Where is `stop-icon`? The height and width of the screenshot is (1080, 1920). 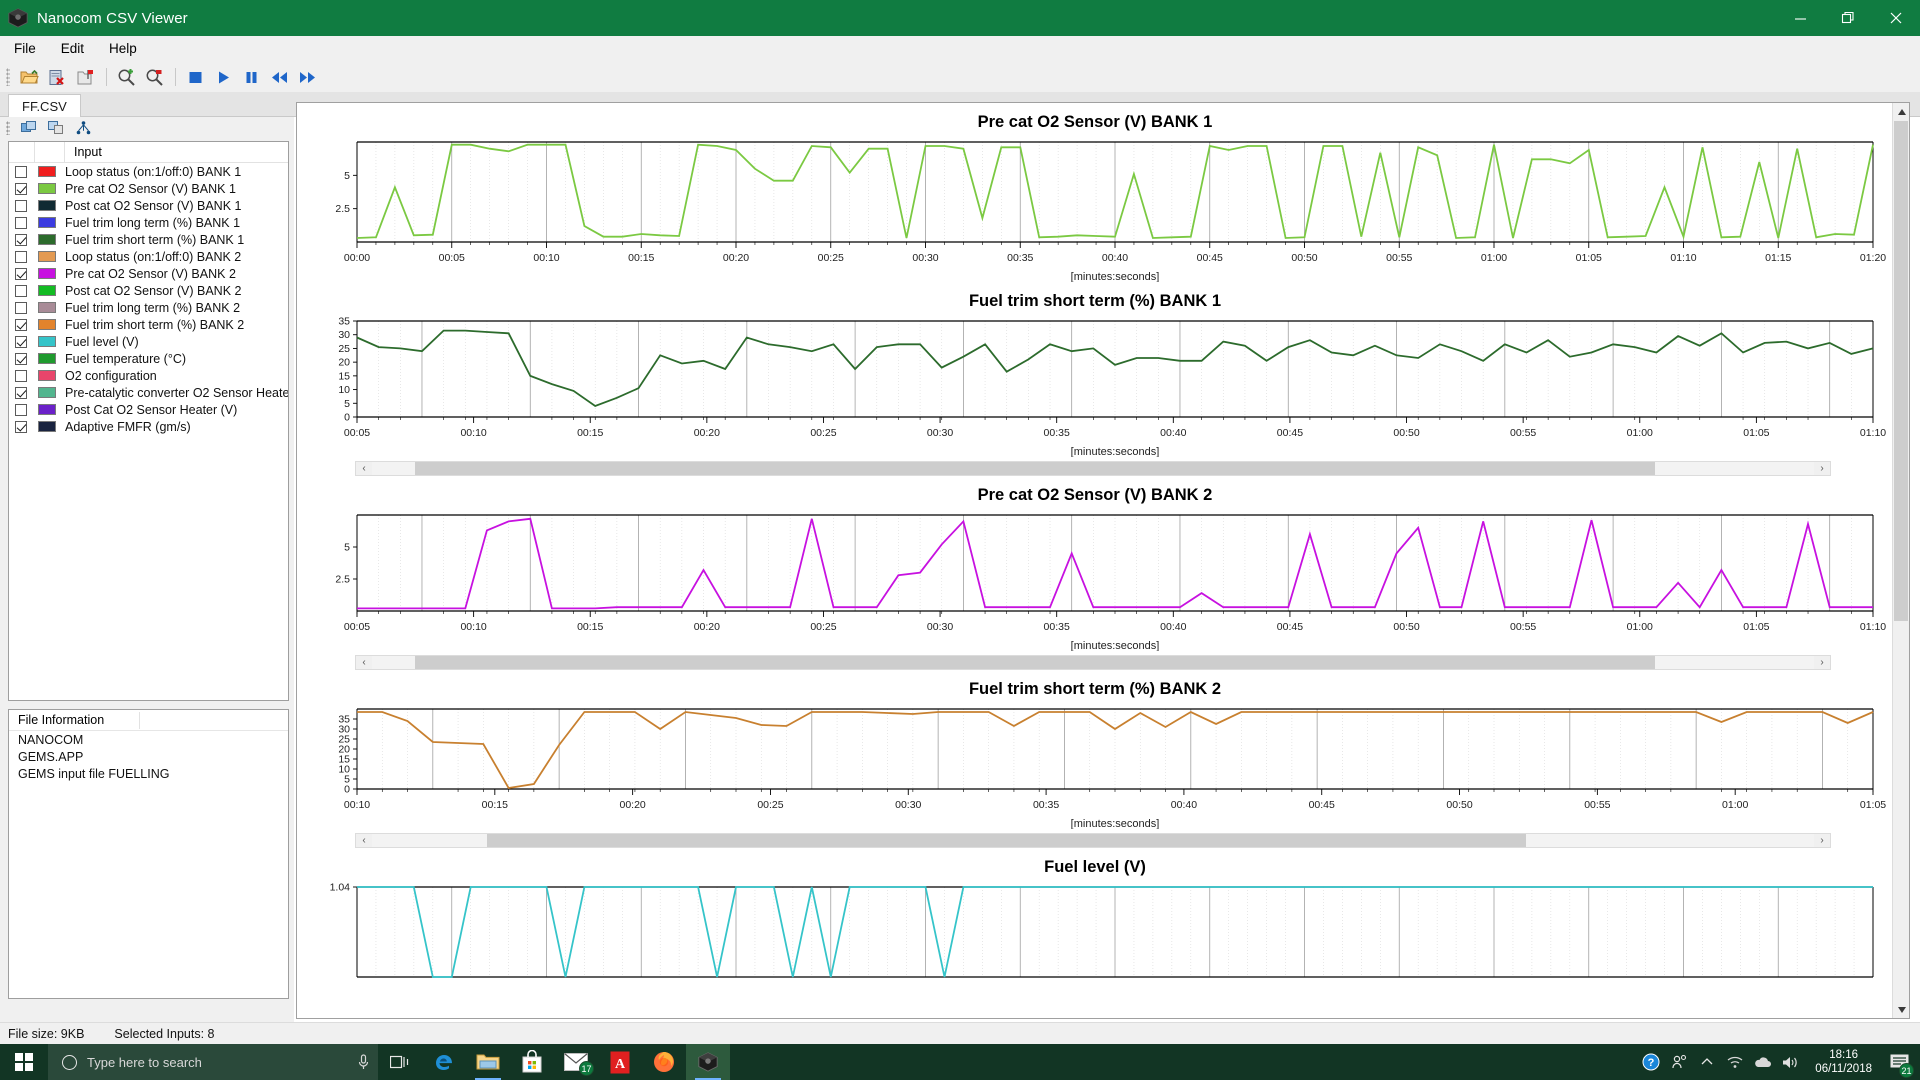 stop-icon is located at coordinates (195, 77).